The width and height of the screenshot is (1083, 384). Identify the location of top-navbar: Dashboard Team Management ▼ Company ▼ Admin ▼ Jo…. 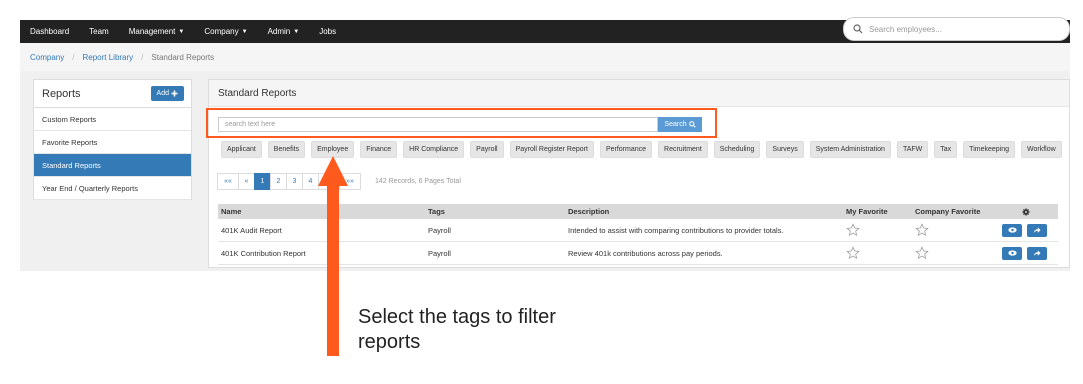
(545, 30).